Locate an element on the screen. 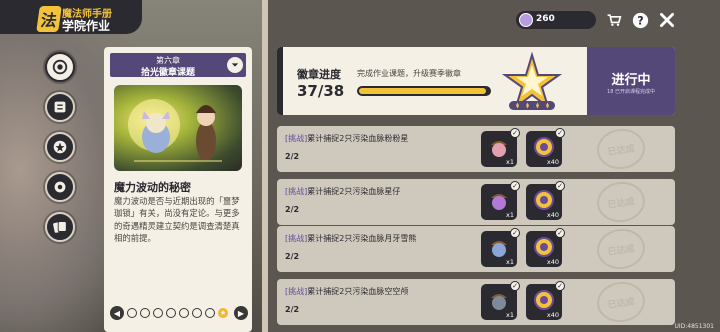 The height and width of the screenshot is (332, 720). nav-badge-button is located at coordinates (60, 147).